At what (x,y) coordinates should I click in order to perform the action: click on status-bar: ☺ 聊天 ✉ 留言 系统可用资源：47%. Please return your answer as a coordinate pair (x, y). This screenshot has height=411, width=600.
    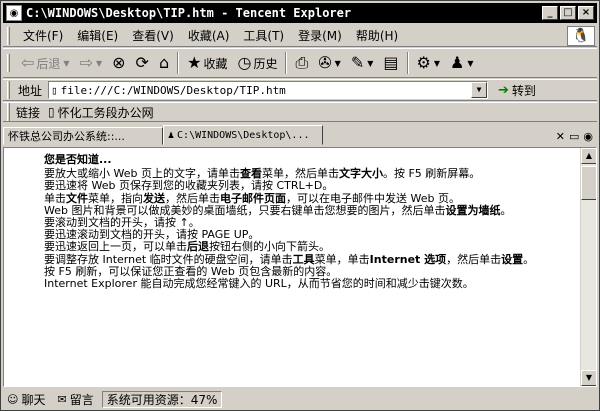
    Looking at the image, I should click on (300, 399).